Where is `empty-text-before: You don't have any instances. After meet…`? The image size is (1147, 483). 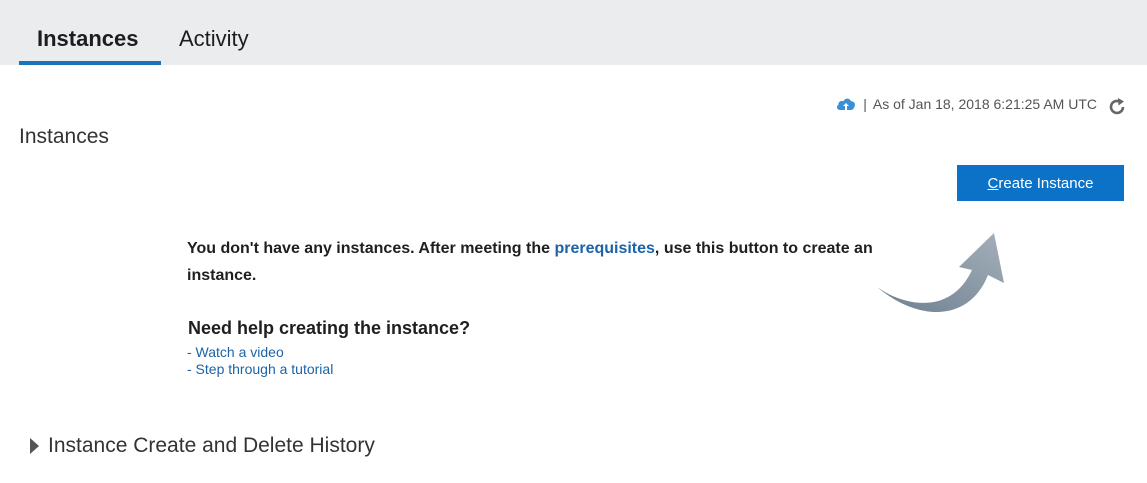 empty-text-before: You don't have any instances. After meet… is located at coordinates (371, 248).